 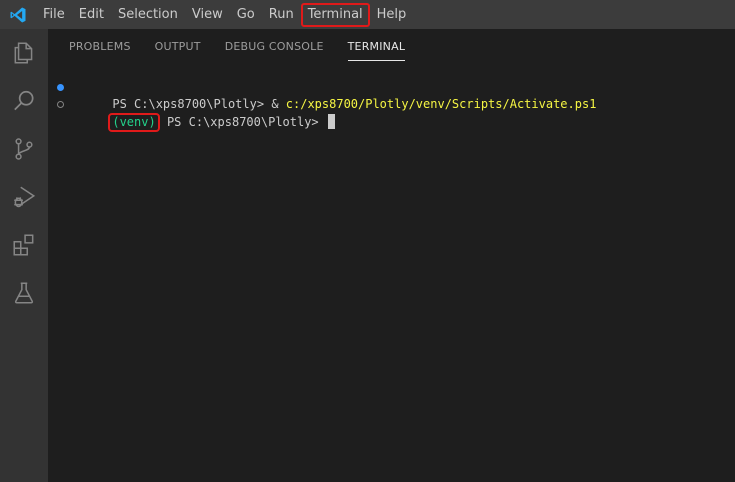 I want to click on panel-tabs: PROBLEMS OUTPUT DEBUG CONSOLE TERMINAL, so click(x=232, y=47).